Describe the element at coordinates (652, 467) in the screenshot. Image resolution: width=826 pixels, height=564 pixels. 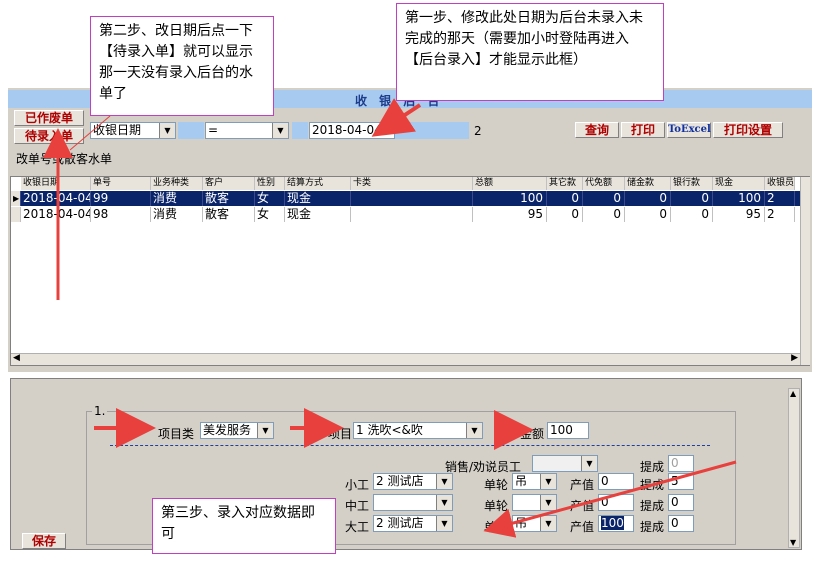
I see `sales-commission-label: 提成` at that location.